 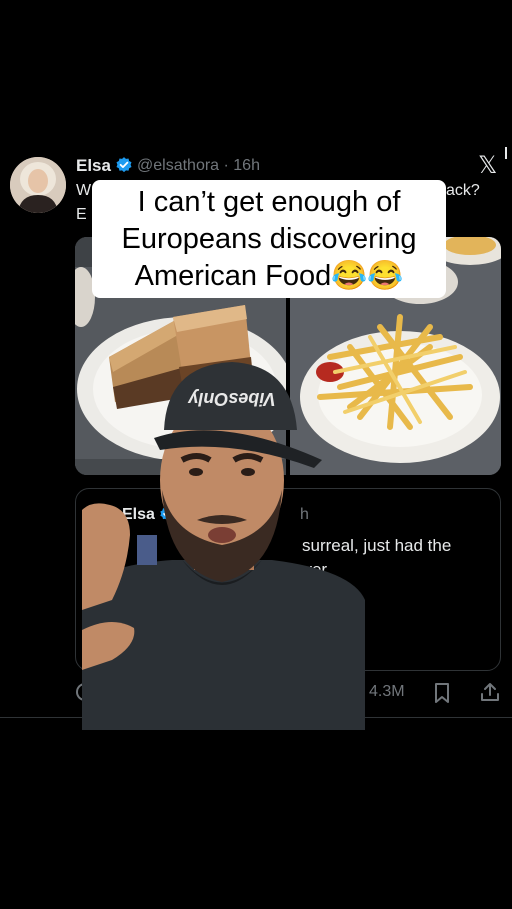 What do you see at coordinates (231, 399) in the screenshot?
I see `cap-logo: VibesOnly` at bounding box center [231, 399].